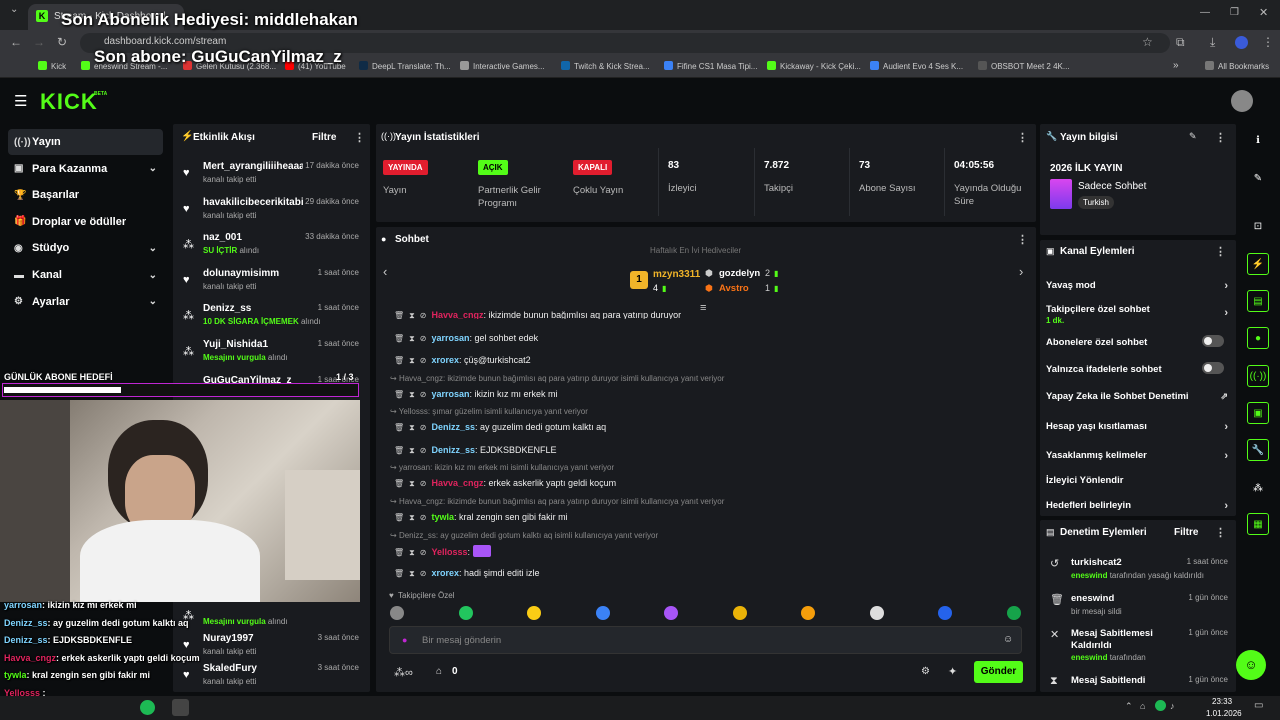 This screenshot has height=720, width=1280. Describe the element at coordinates (85, 275) in the screenshot. I see `sidebar-item: ▬ Kanal ⌄` at that location.